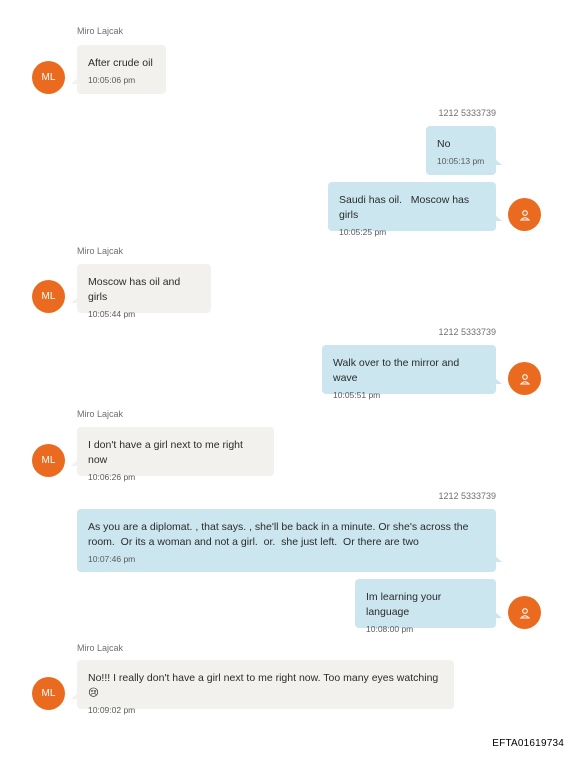 Image resolution: width=573 pixels, height=758 pixels. I want to click on message-time: 10:05:13 pm, so click(461, 161).